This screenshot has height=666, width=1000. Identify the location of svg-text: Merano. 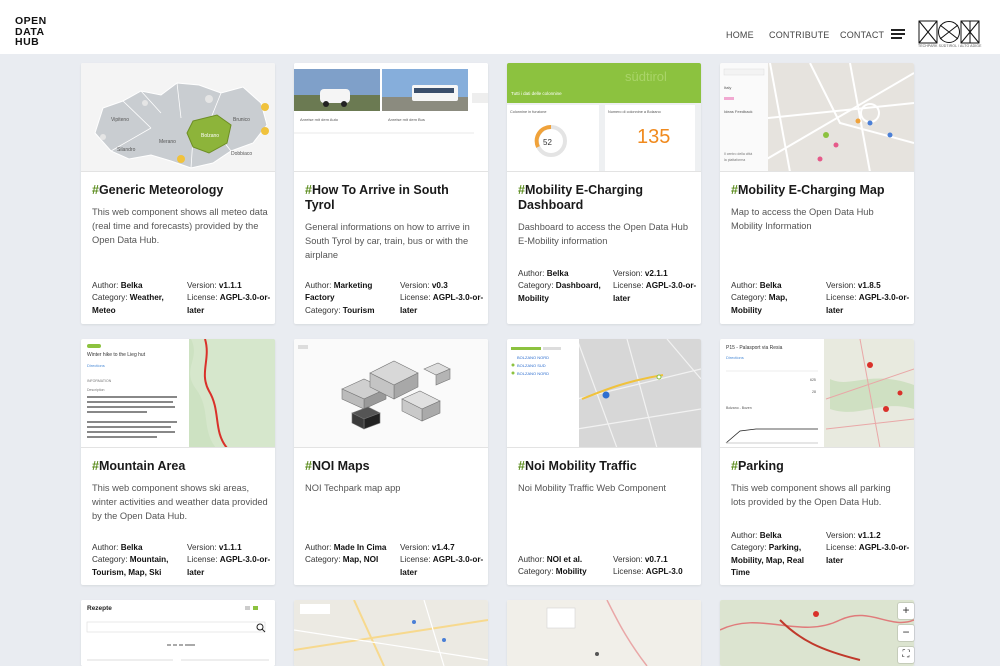
(167, 142).